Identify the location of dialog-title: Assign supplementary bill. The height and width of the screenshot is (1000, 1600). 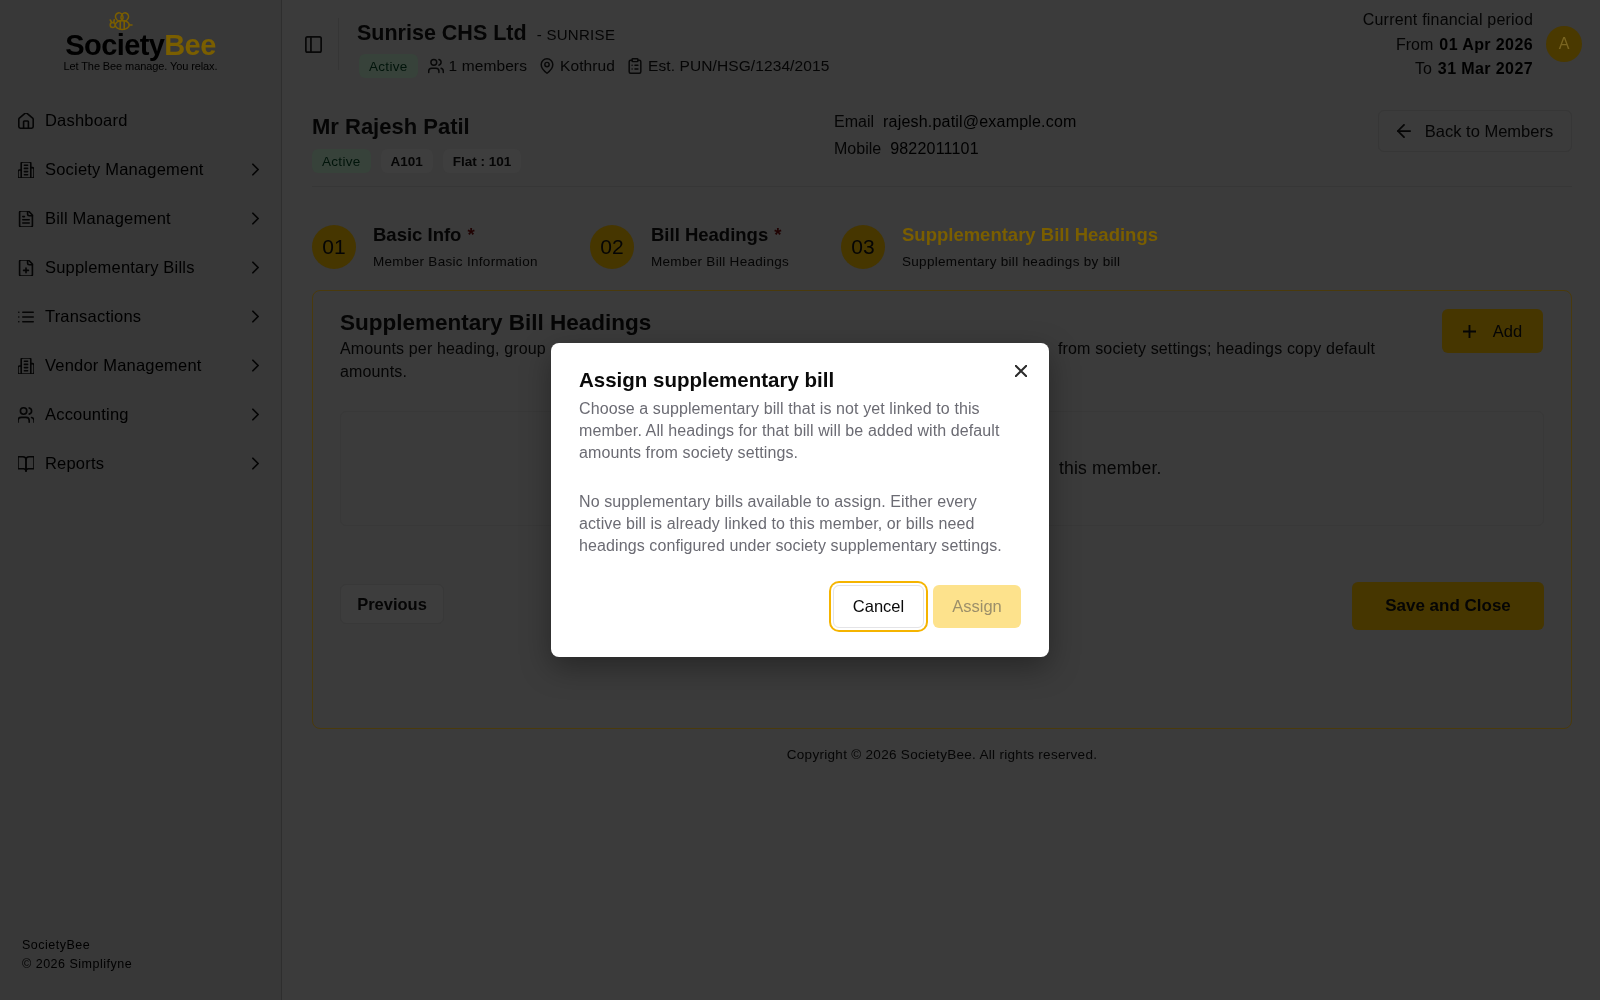
(707, 380).